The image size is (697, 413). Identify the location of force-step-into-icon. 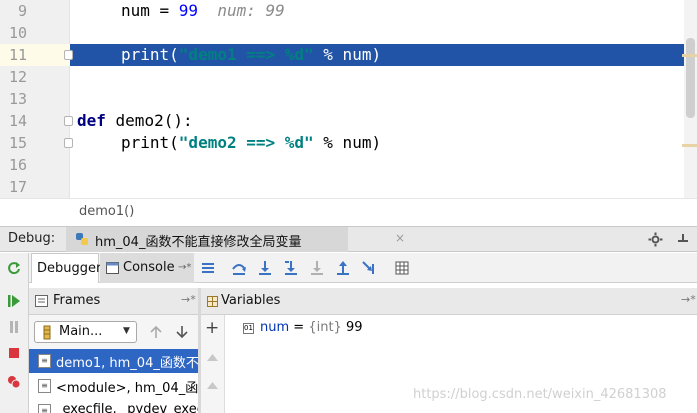
(317, 268).